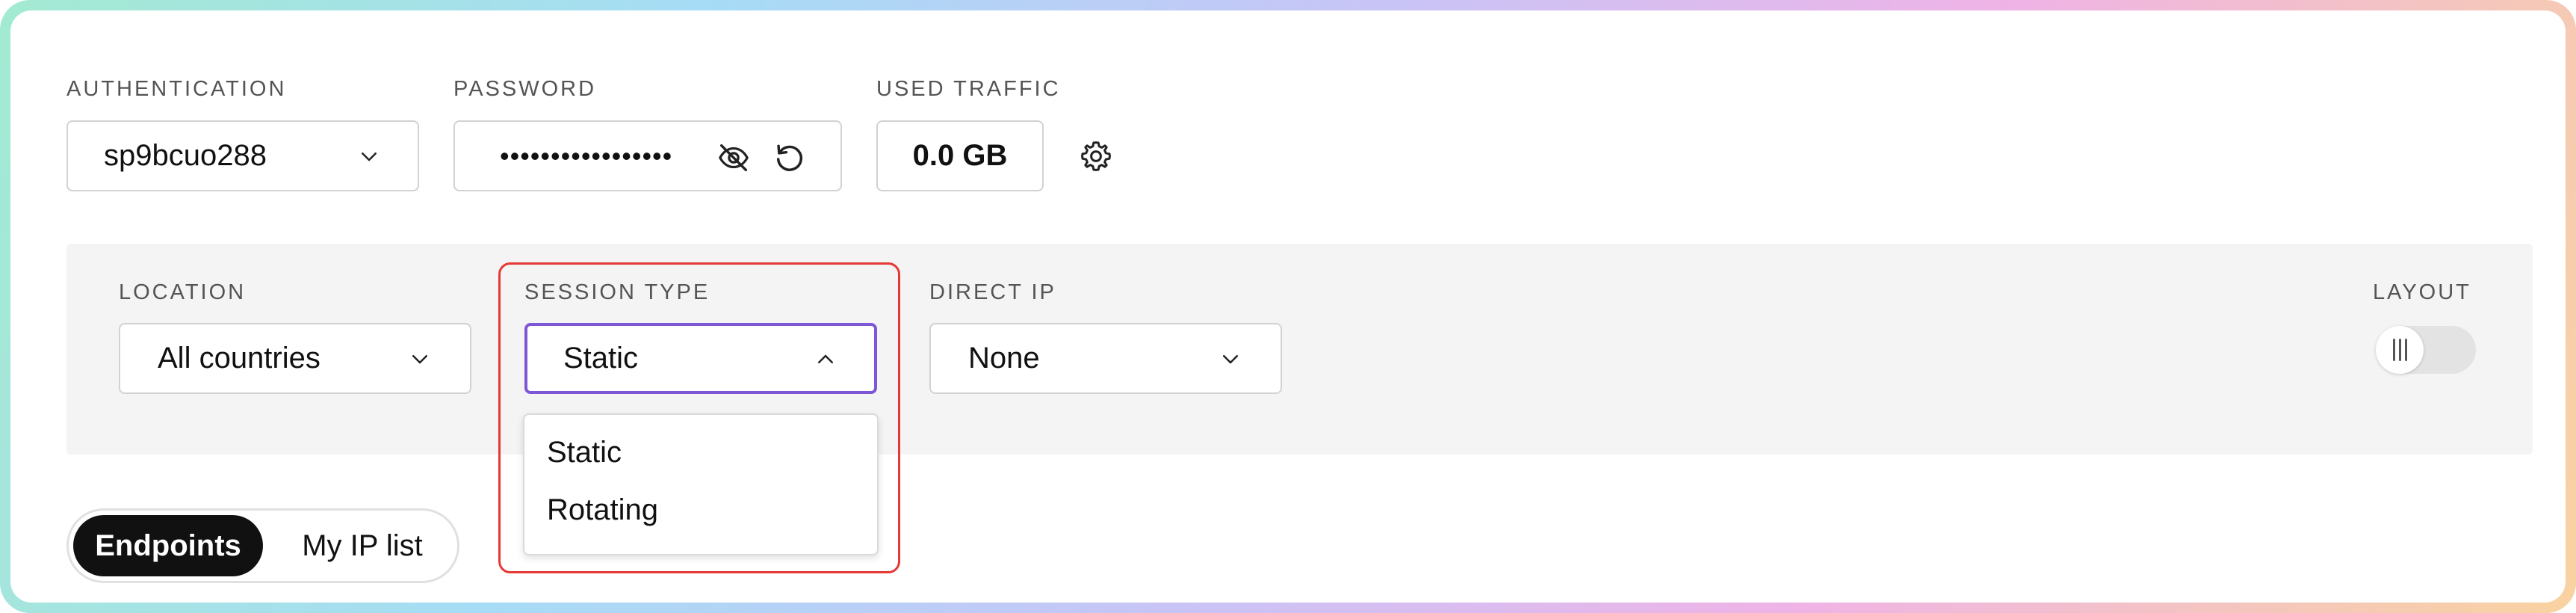 The image size is (2576, 613). Describe the element at coordinates (1105, 358) in the screenshot. I see `direct-ip-select: None` at that location.